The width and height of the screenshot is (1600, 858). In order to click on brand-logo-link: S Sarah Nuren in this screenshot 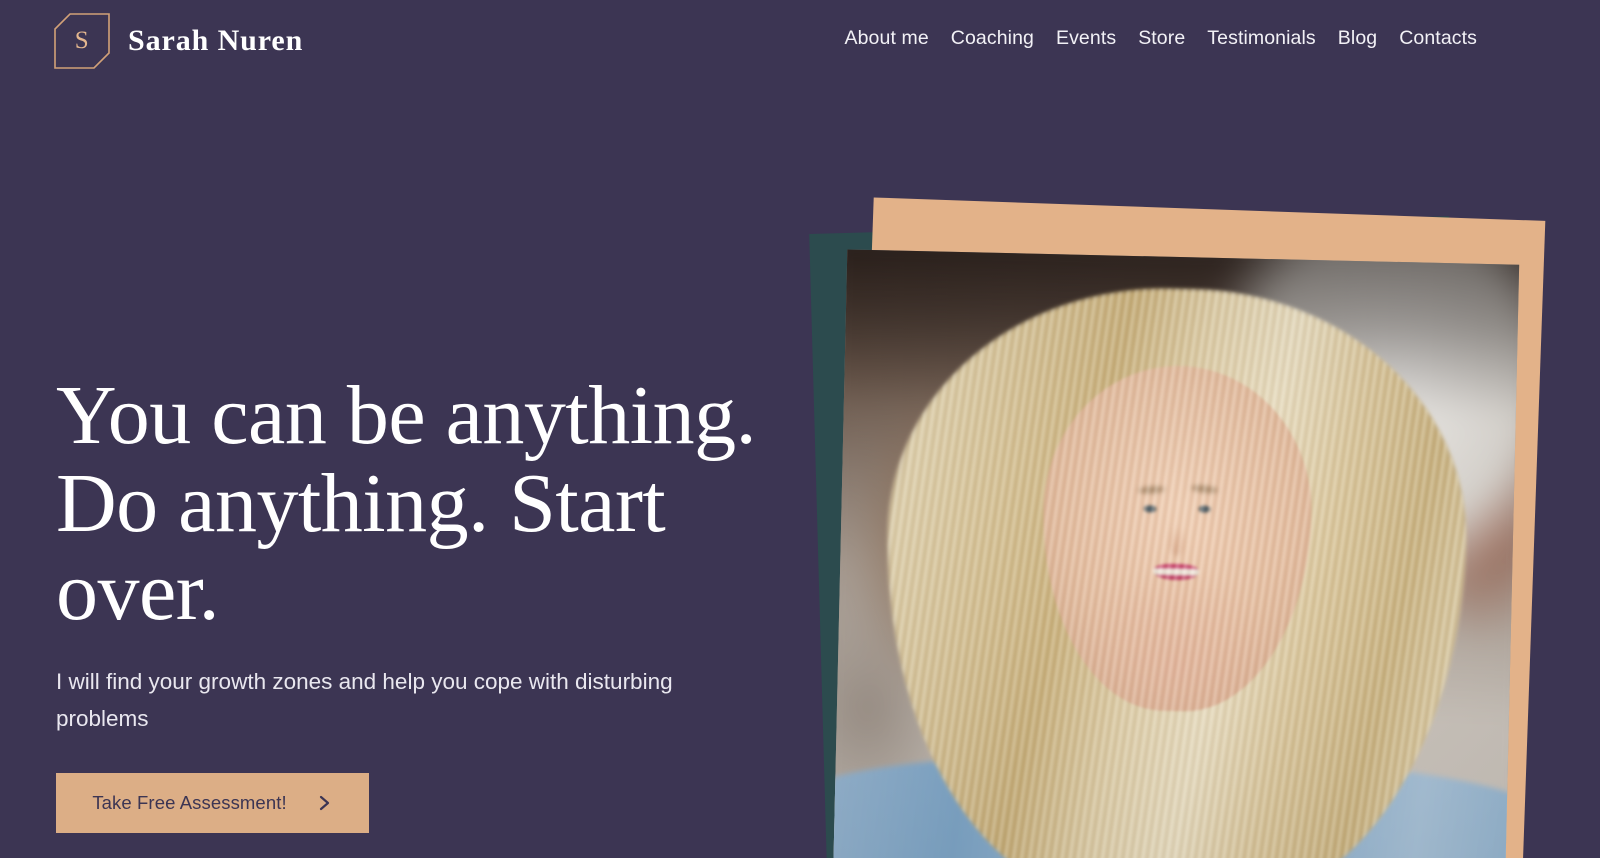, I will do `click(178, 41)`.